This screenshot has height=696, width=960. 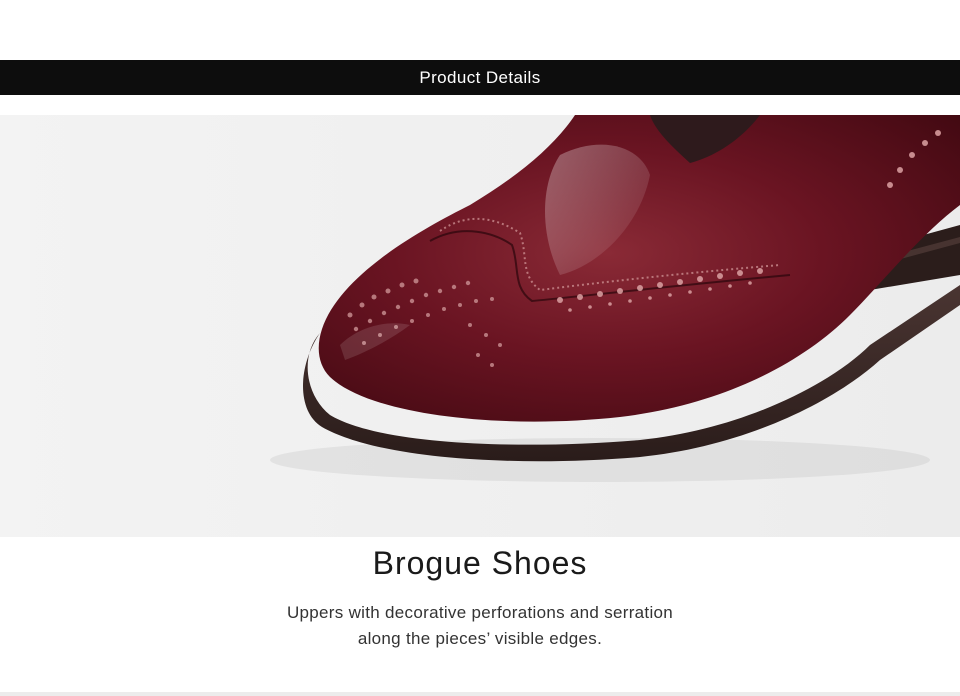 I want to click on feature-title: Brogue Shoes, so click(x=480, y=563).